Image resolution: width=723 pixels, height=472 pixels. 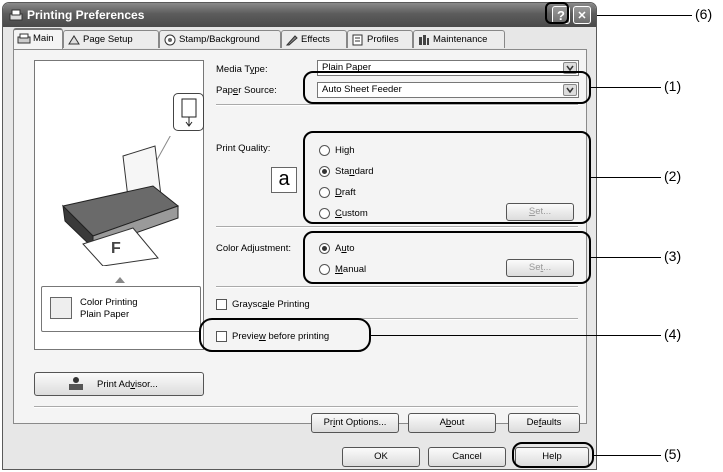 What do you see at coordinates (447, 177) in the screenshot?
I see `callout-print-quality-outline` at bounding box center [447, 177].